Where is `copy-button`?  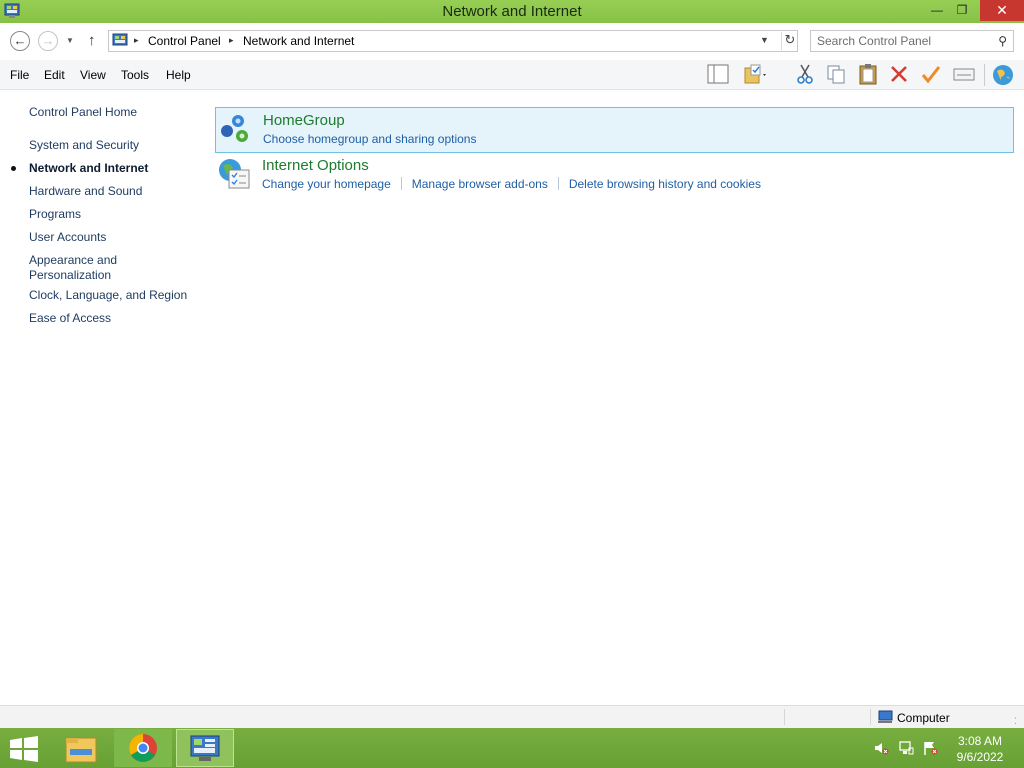
copy-button is located at coordinates (836, 75).